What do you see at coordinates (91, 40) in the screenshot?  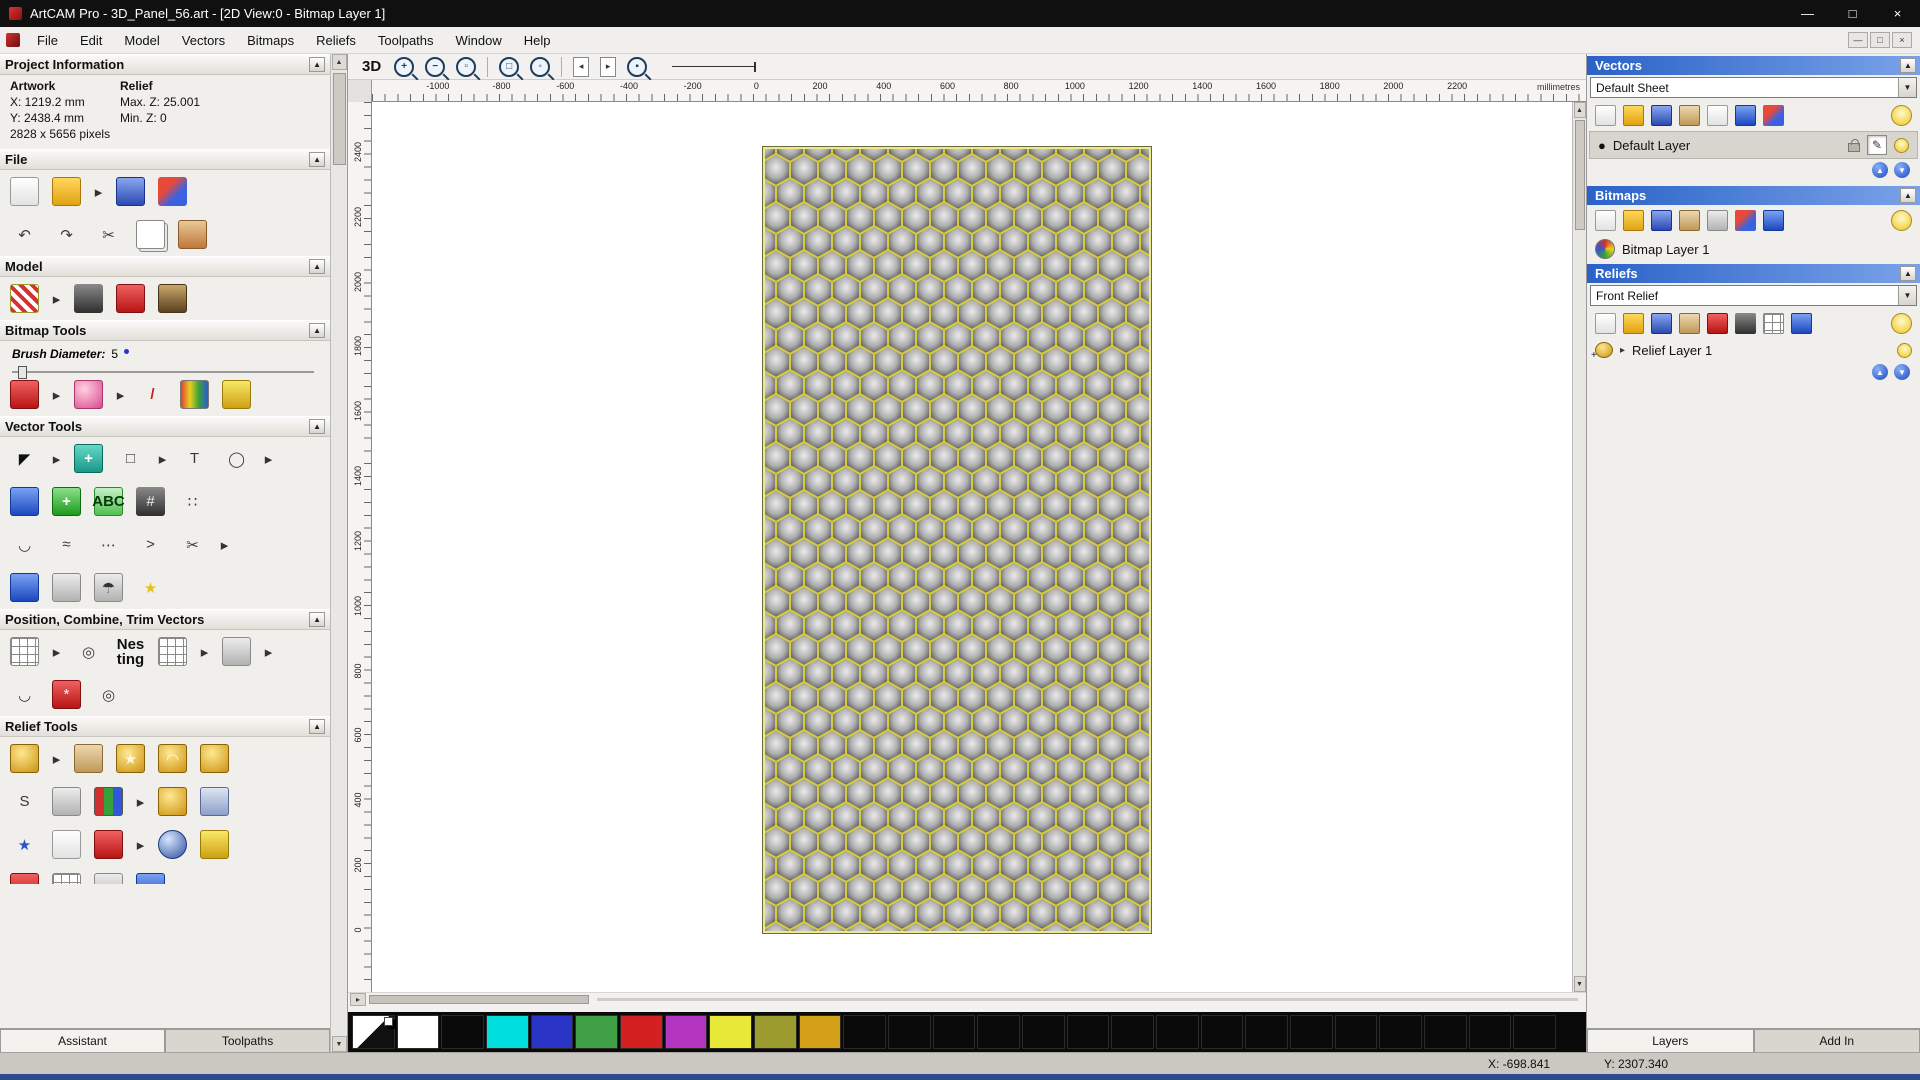 I see `menu-item: Edit` at bounding box center [91, 40].